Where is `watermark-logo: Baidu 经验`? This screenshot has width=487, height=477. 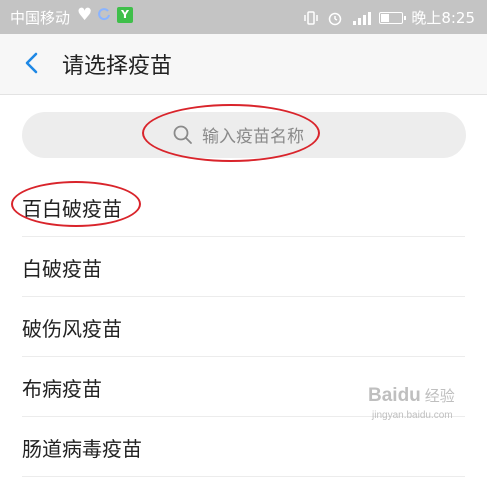
watermark-logo: Baidu 经验 is located at coordinates (411, 396).